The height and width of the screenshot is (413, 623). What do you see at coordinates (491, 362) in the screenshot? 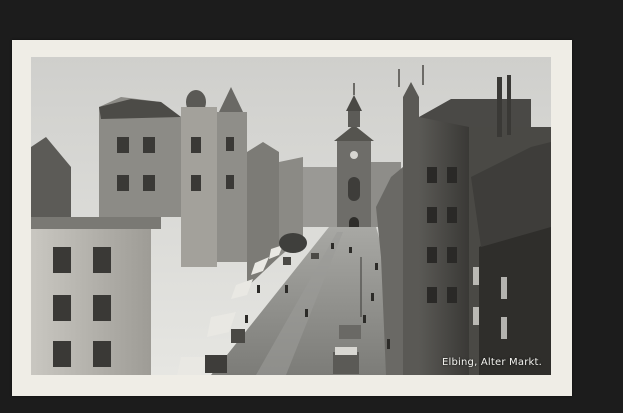
I see `postcard-caption: Elbing, Alter Markt.` at bounding box center [491, 362].